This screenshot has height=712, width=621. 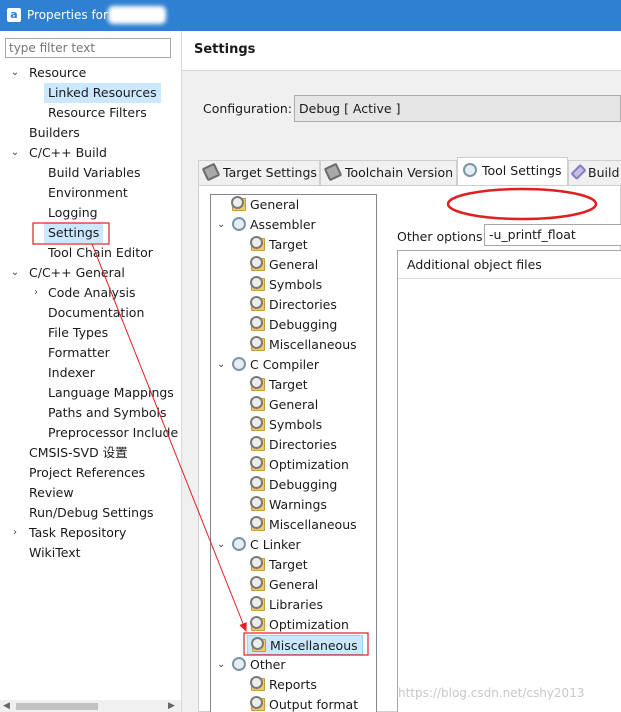 What do you see at coordinates (51, 493) in the screenshot?
I see `nav-item-review: Review` at bounding box center [51, 493].